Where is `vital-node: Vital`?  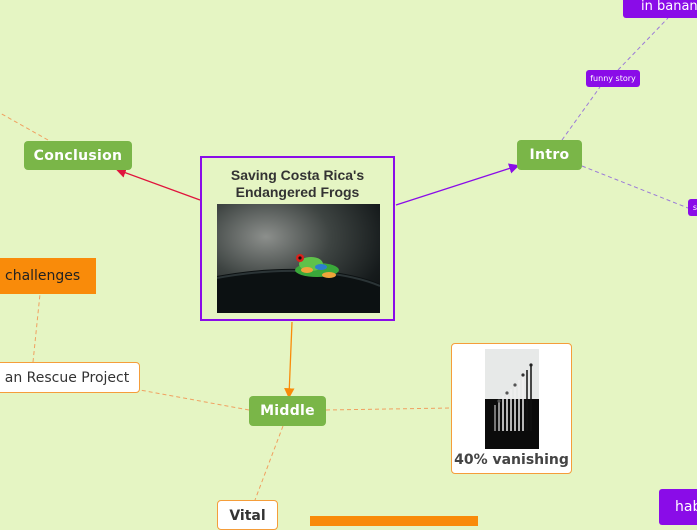 vital-node: Vital is located at coordinates (247, 515).